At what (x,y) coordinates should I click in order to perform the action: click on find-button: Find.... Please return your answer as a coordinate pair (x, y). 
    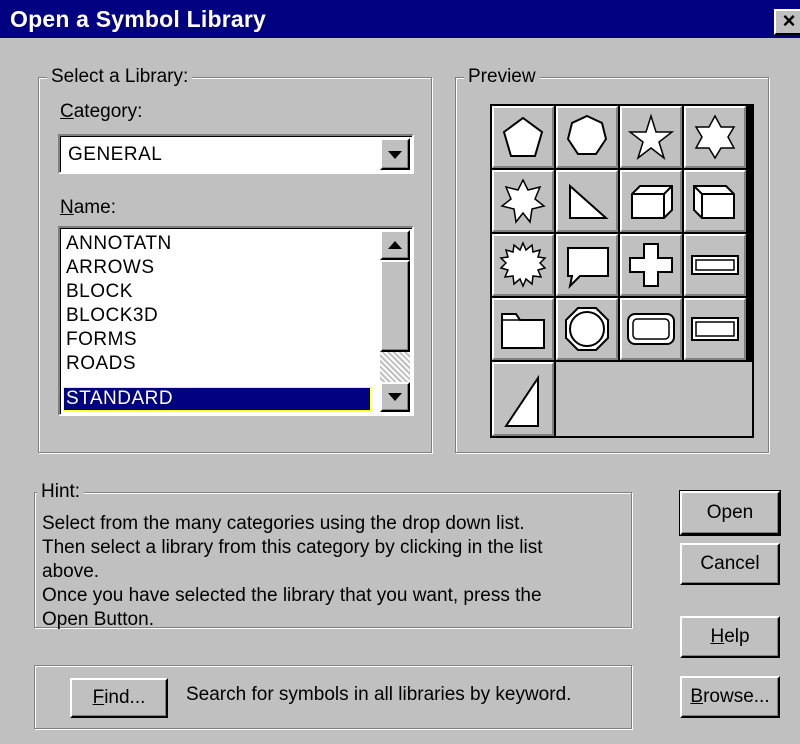
    Looking at the image, I should click on (119, 698).